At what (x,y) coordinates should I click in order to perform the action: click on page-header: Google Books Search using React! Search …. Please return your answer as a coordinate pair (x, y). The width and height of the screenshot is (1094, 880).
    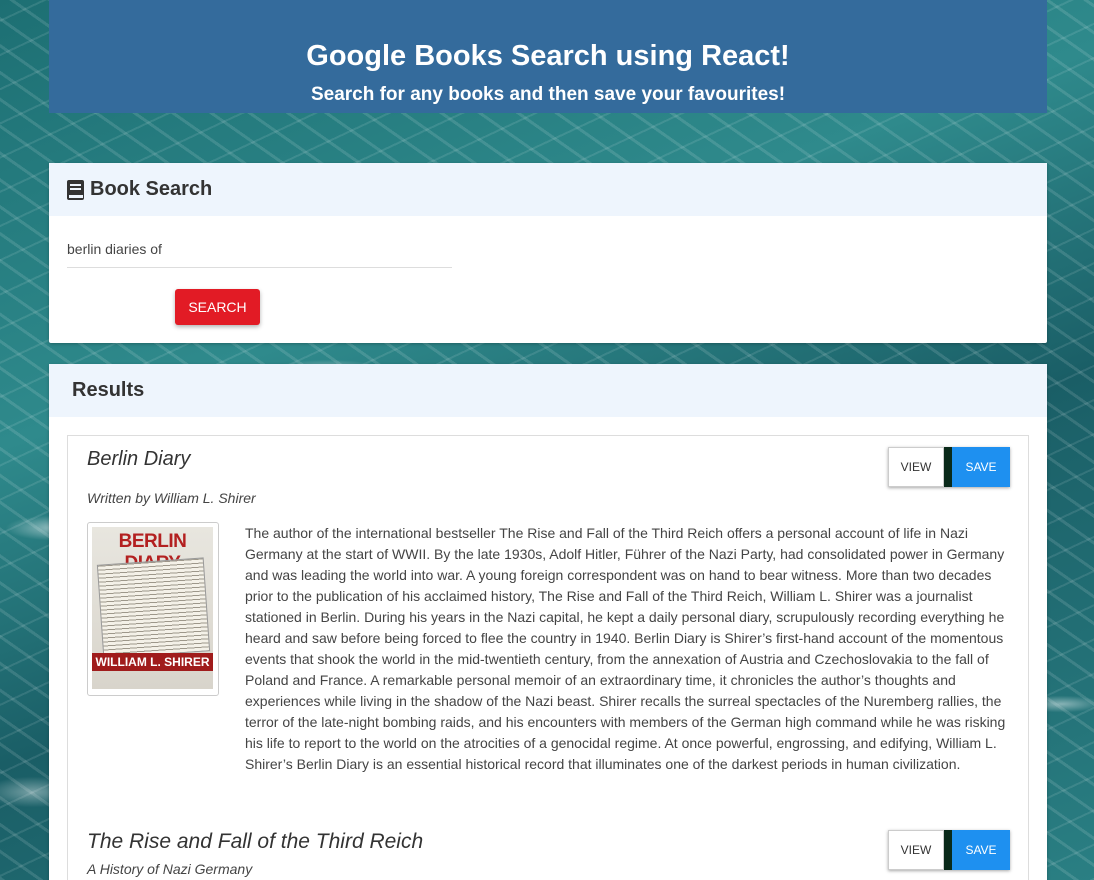
    Looking at the image, I should click on (548, 56).